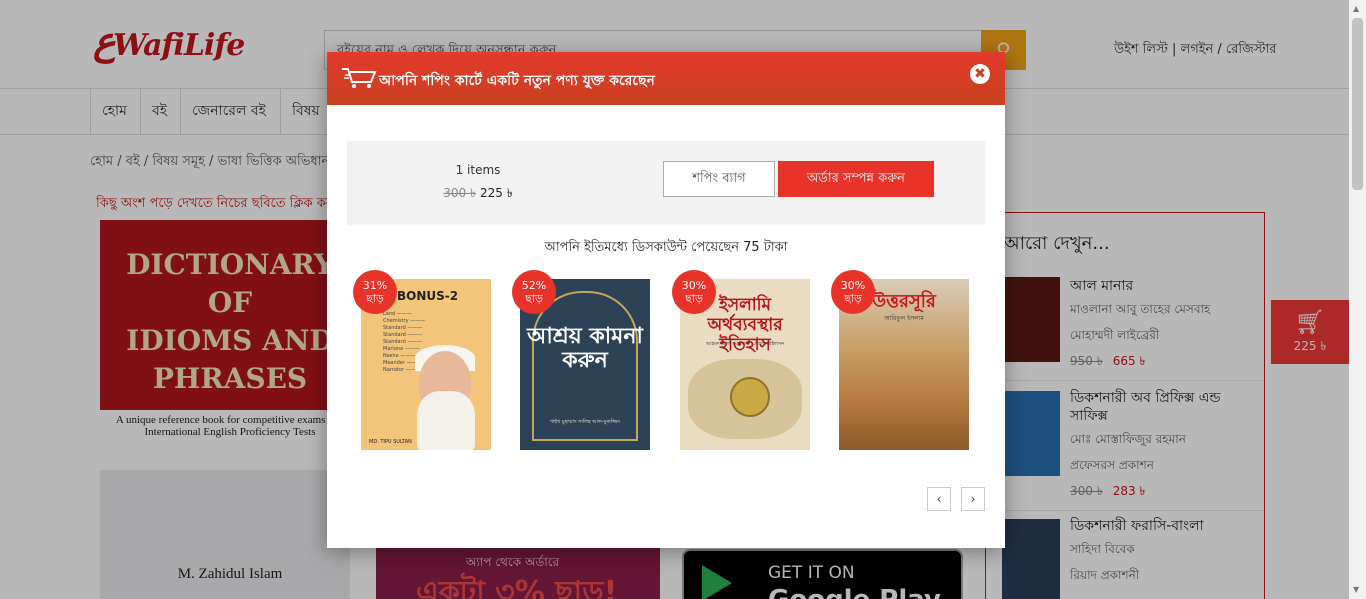  I want to click on carousel-prev-button: ‹, so click(939, 499).